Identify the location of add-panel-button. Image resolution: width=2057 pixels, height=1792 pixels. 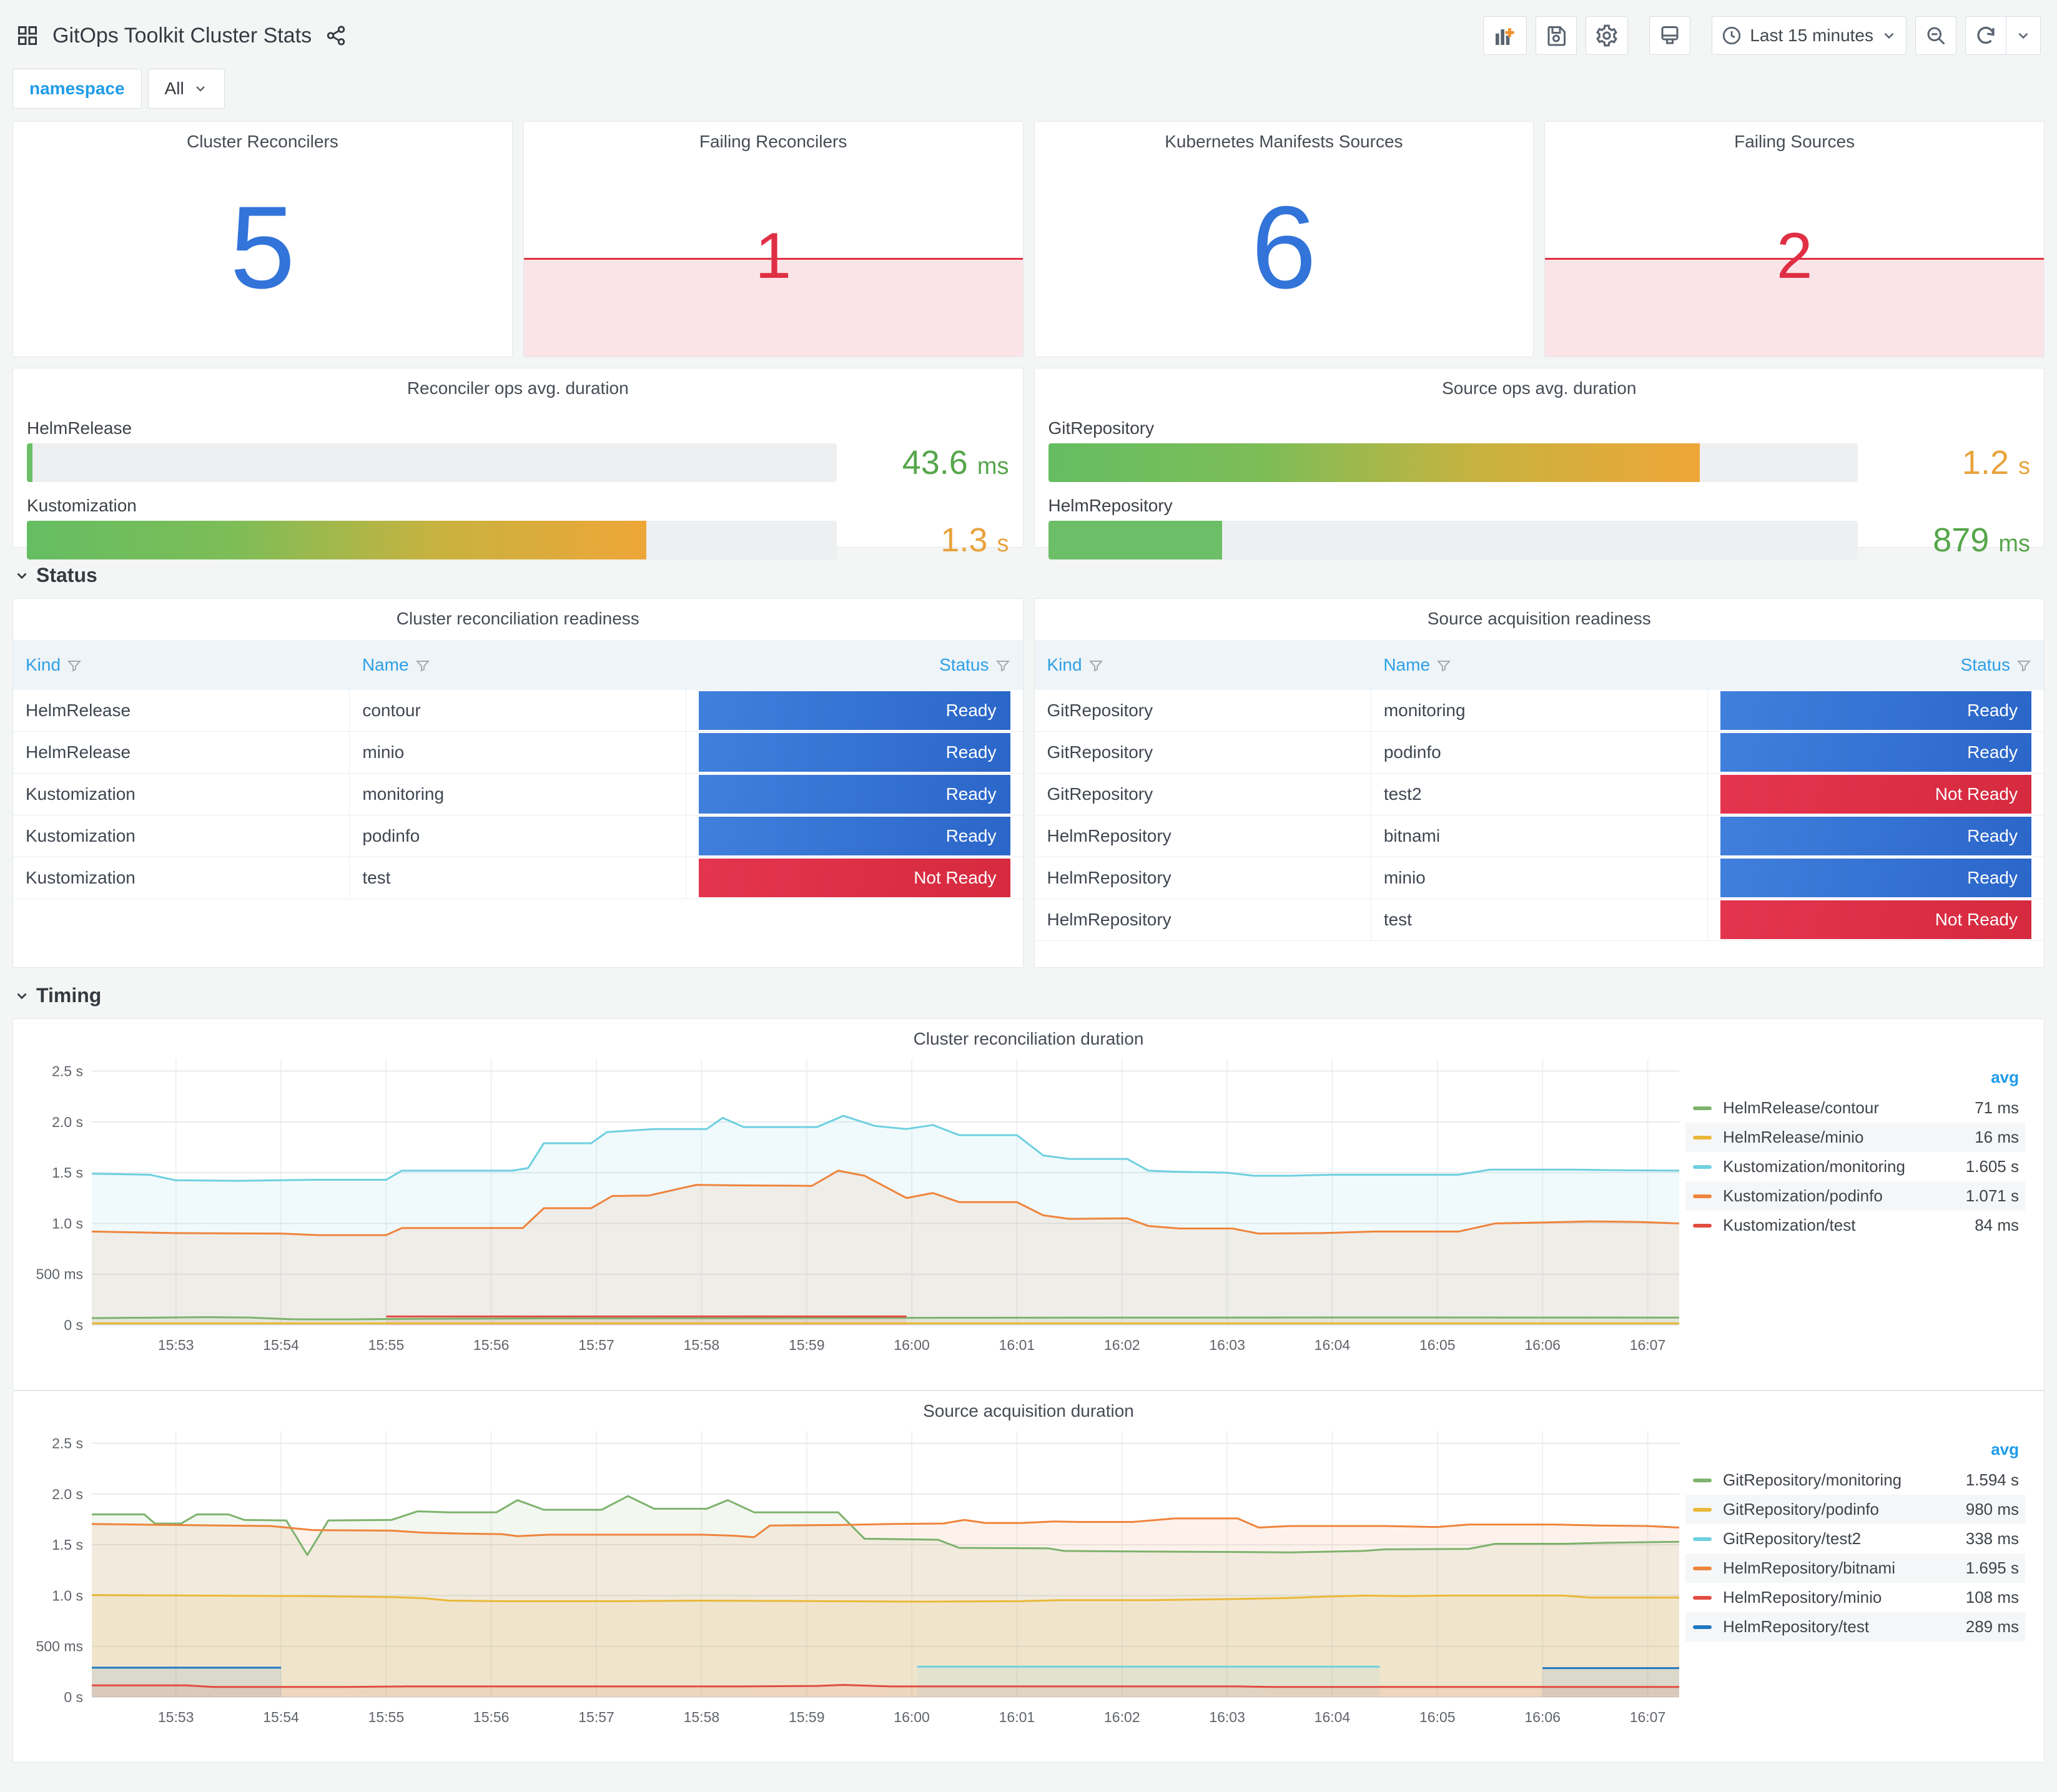
(1505, 35).